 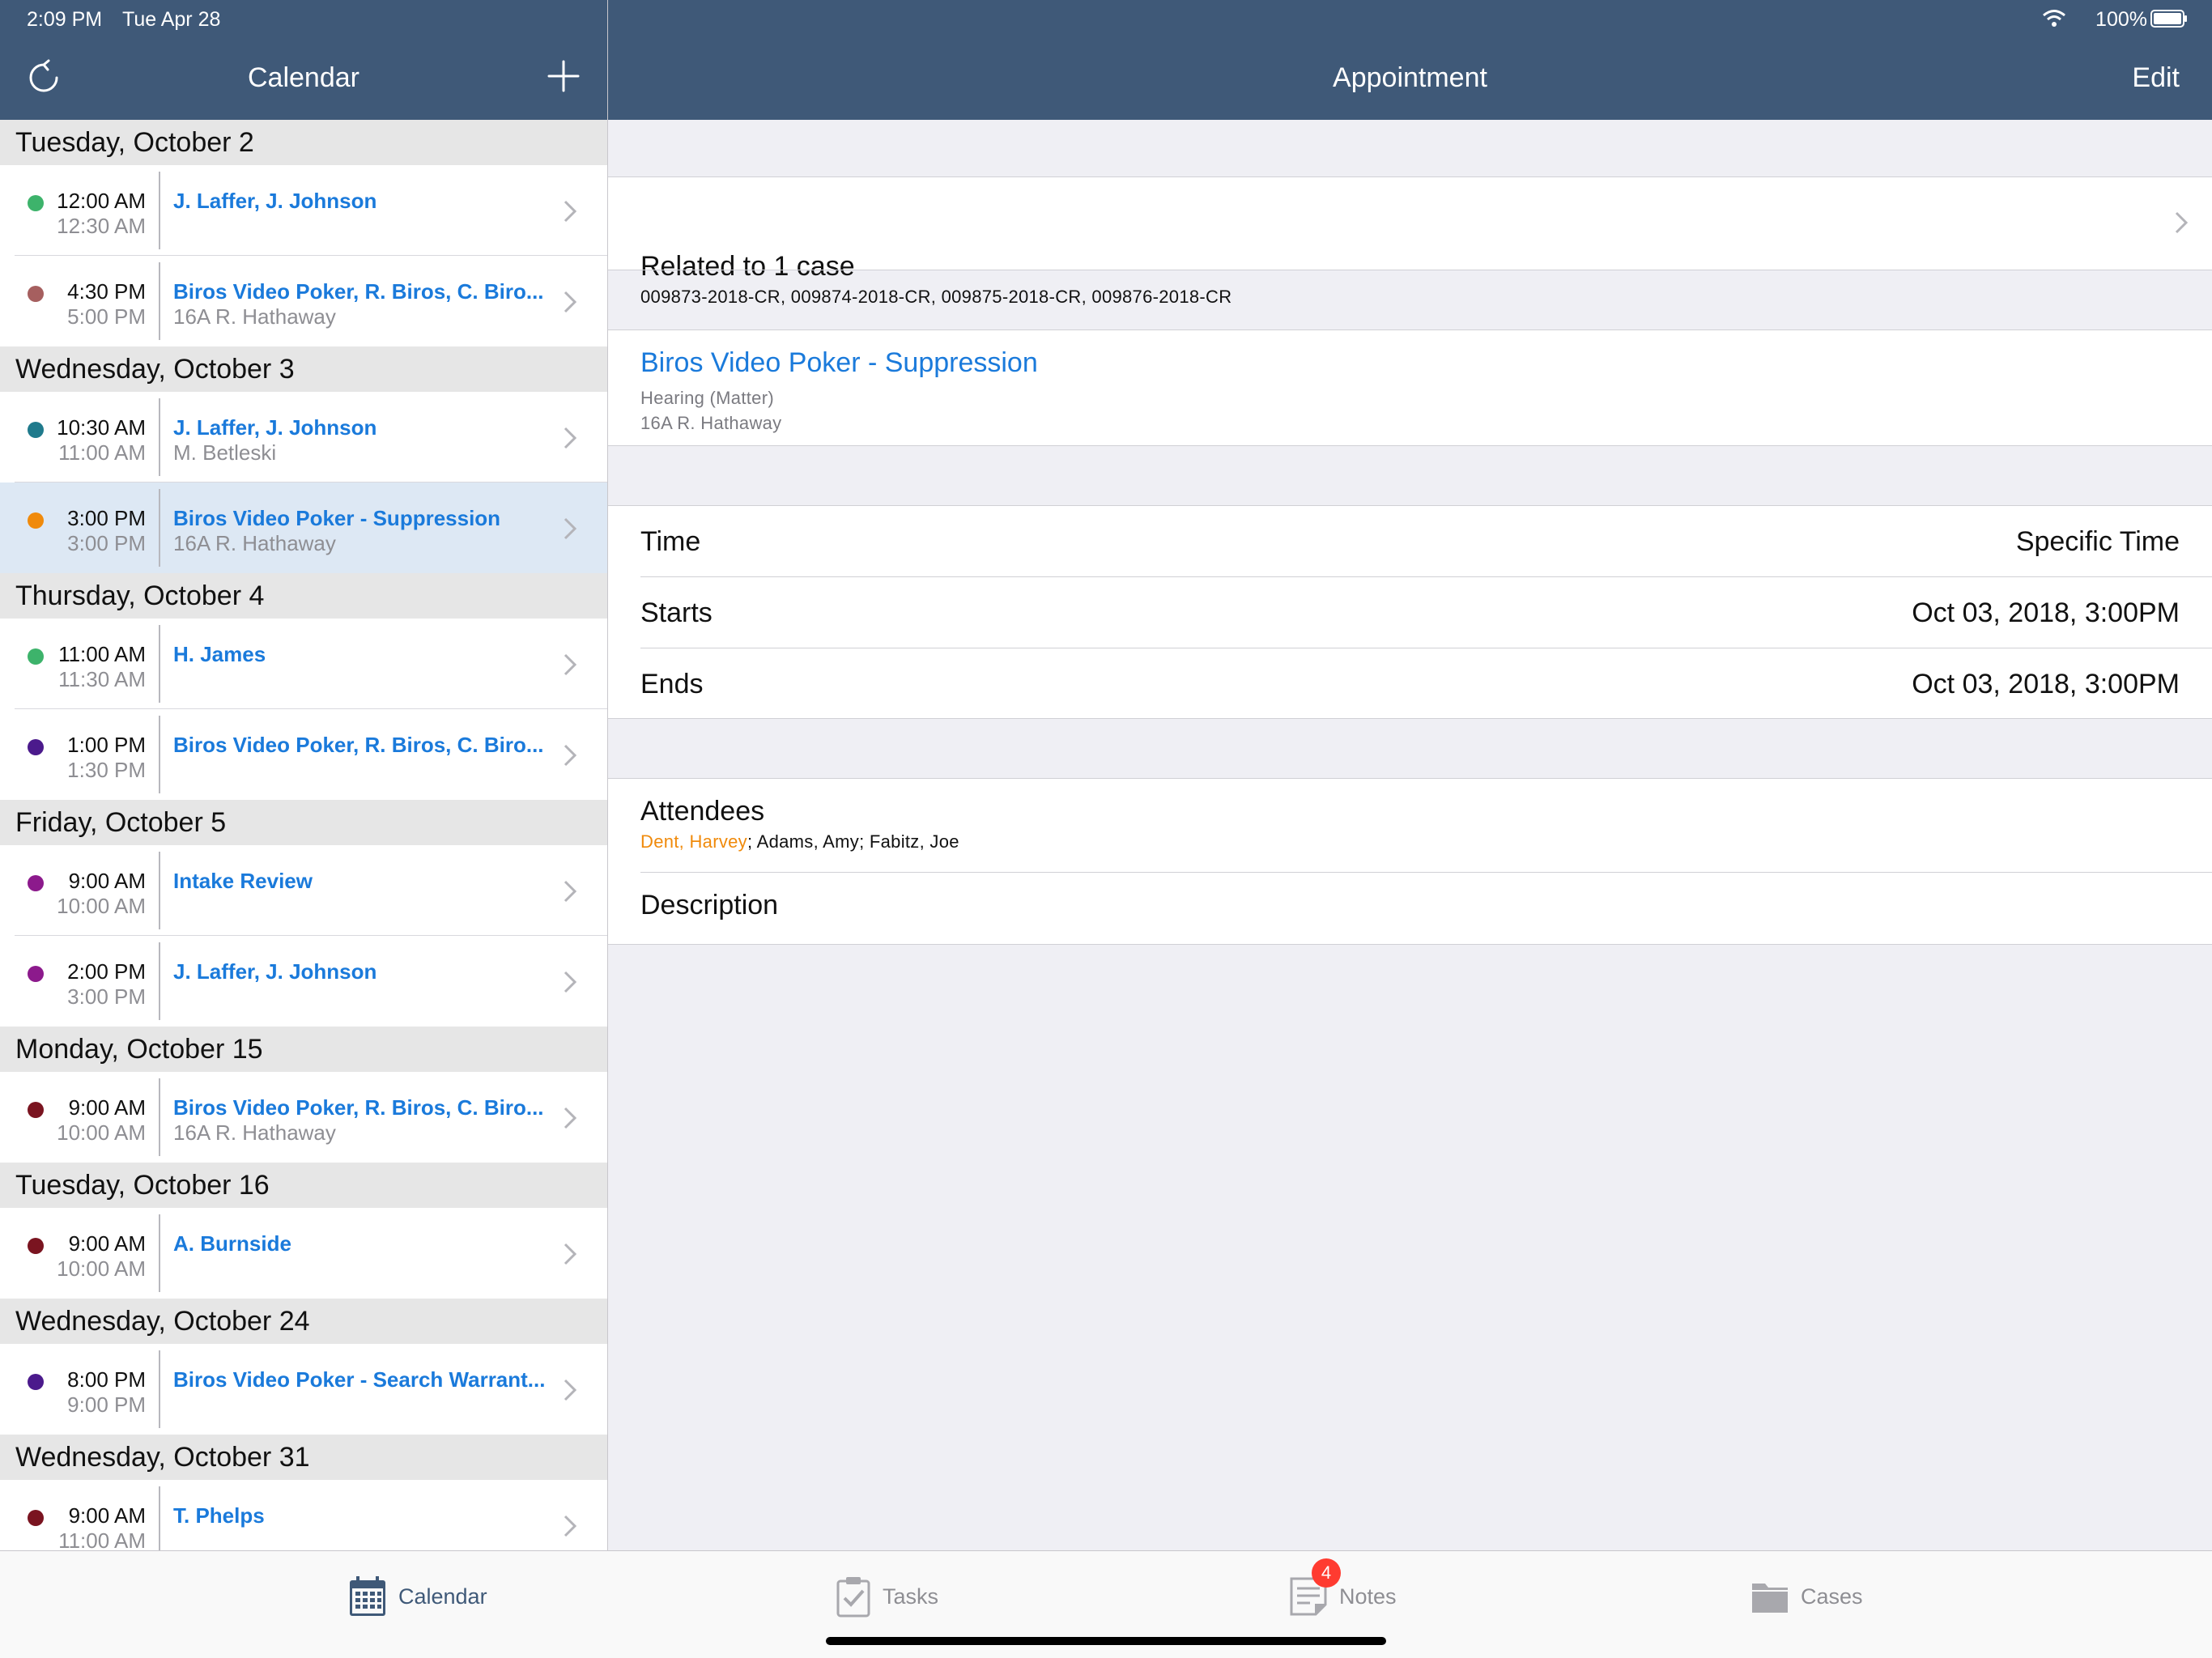 I want to click on event-title: H. James, so click(x=219, y=654).